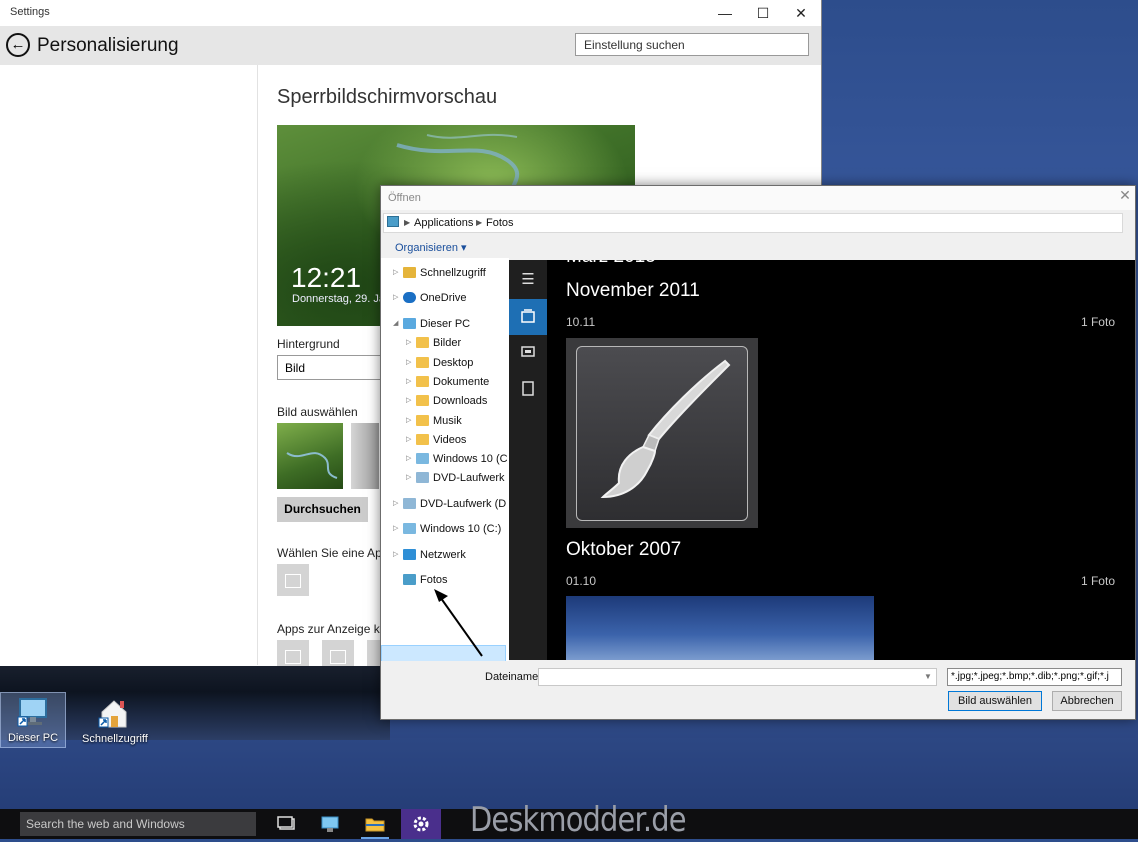  What do you see at coordinates (431, 247) in the screenshot?
I see `organize-menu-button: Organisieren ▾` at bounding box center [431, 247].